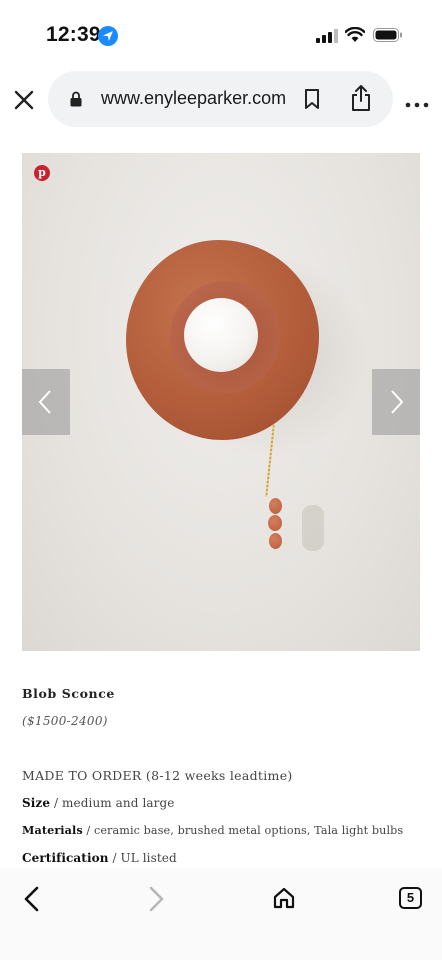  I want to click on status-bar: 12:39, so click(221, 35).